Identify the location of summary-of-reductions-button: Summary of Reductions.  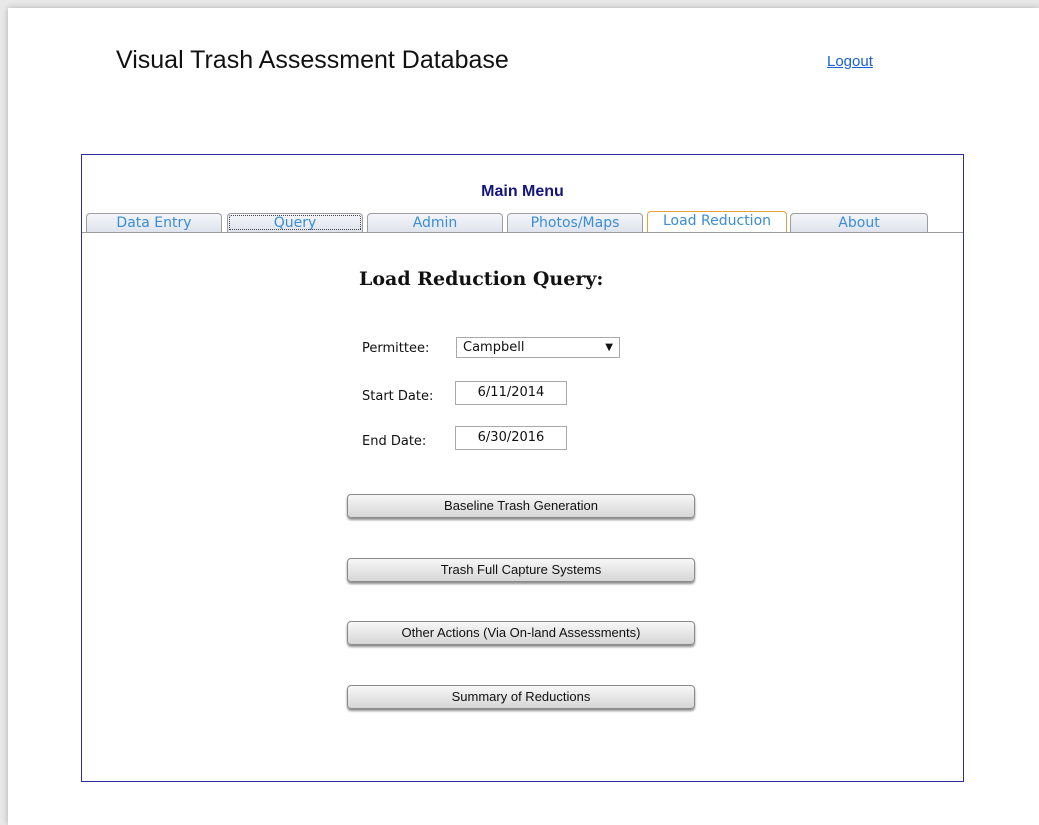
(521, 697).